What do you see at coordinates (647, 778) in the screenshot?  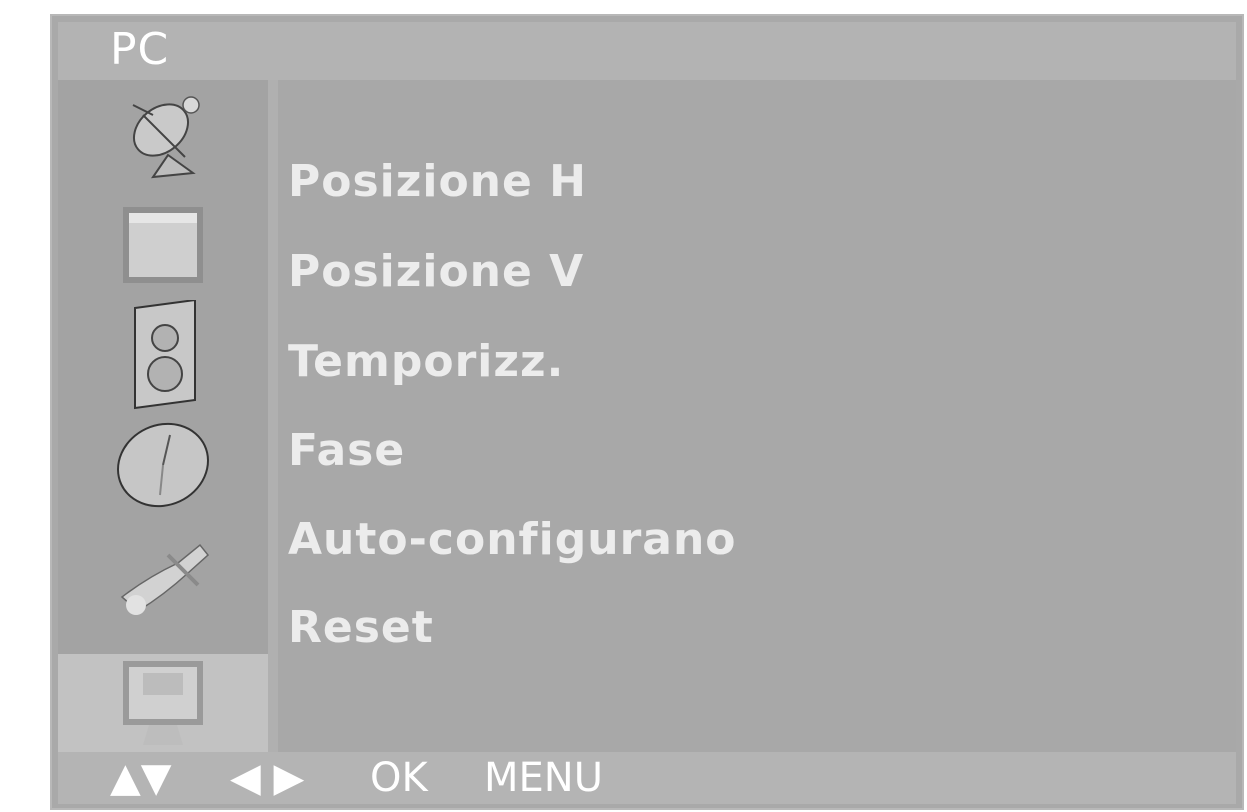 I see `footer-hint-bar: ▲▼ ◀ ▶ OK MENU` at bounding box center [647, 778].